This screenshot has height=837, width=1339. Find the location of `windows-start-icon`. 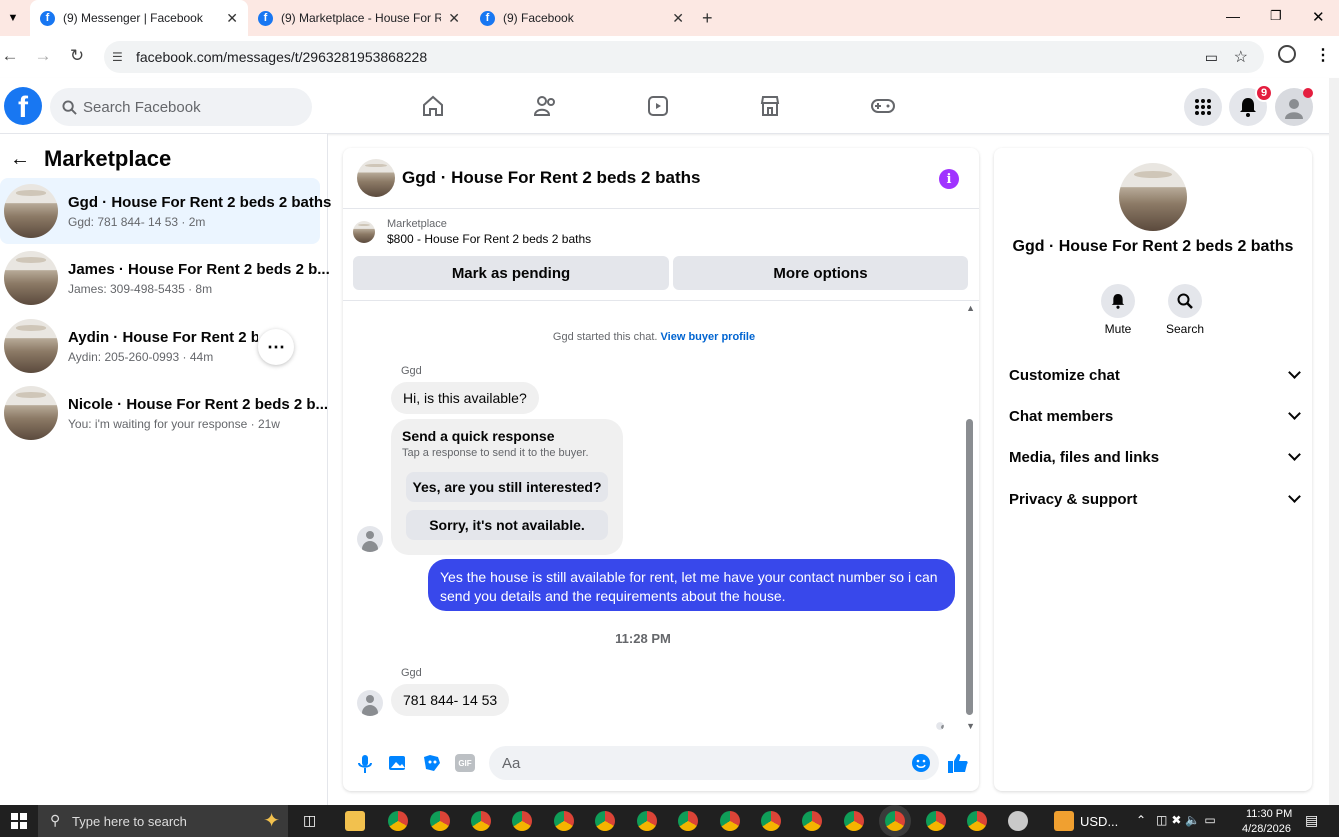

windows-start-icon is located at coordinates (19, 821).